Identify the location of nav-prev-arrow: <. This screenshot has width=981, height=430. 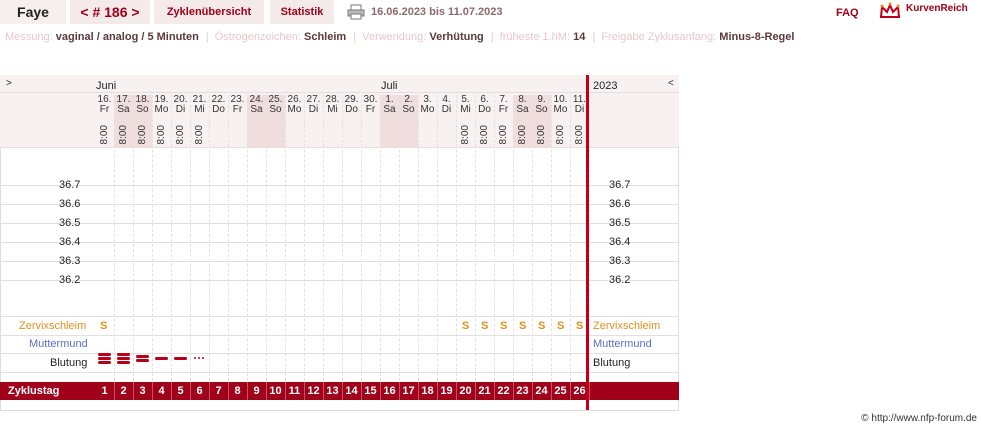
(671, 83).